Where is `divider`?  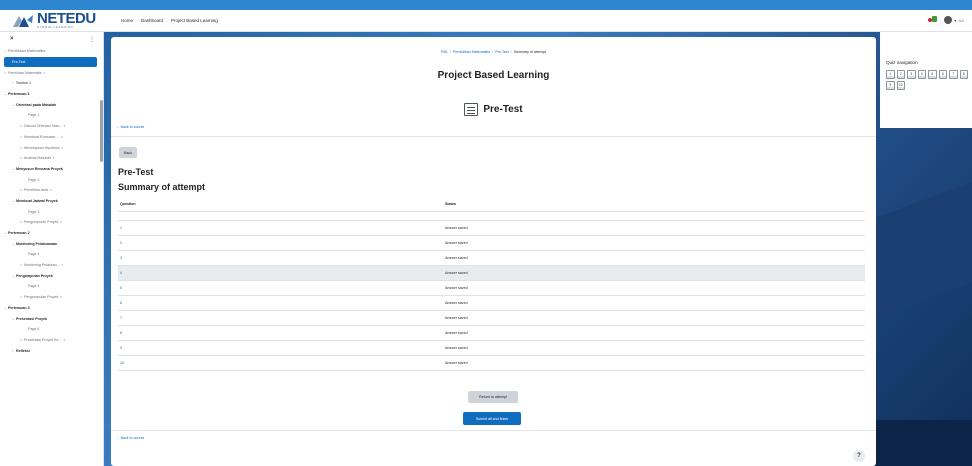
divider is located at coordinates (493, 430).